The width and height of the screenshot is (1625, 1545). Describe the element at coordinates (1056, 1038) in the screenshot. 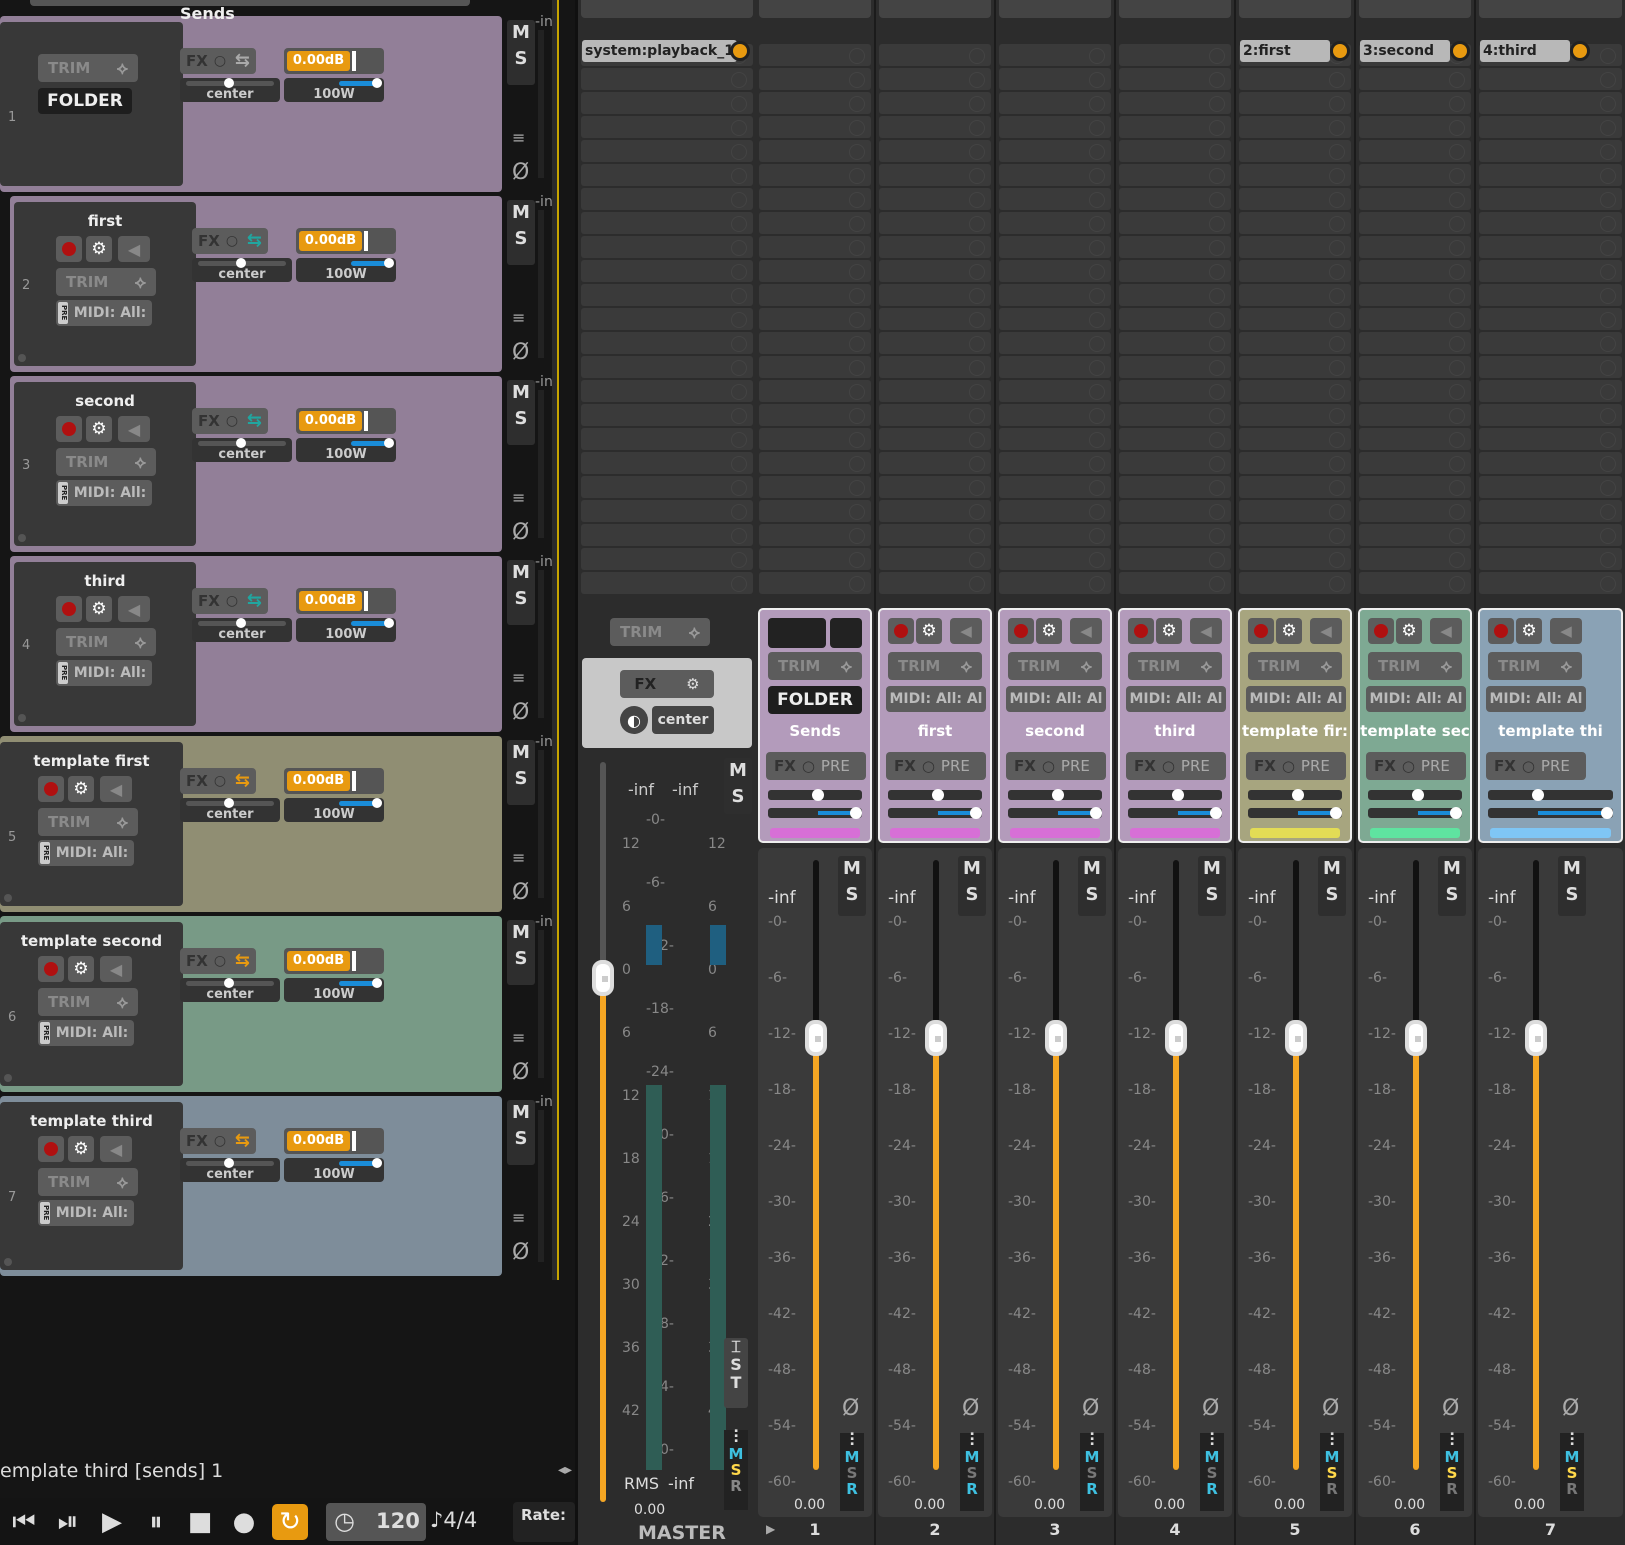

I see `fader-thumb` at that location.